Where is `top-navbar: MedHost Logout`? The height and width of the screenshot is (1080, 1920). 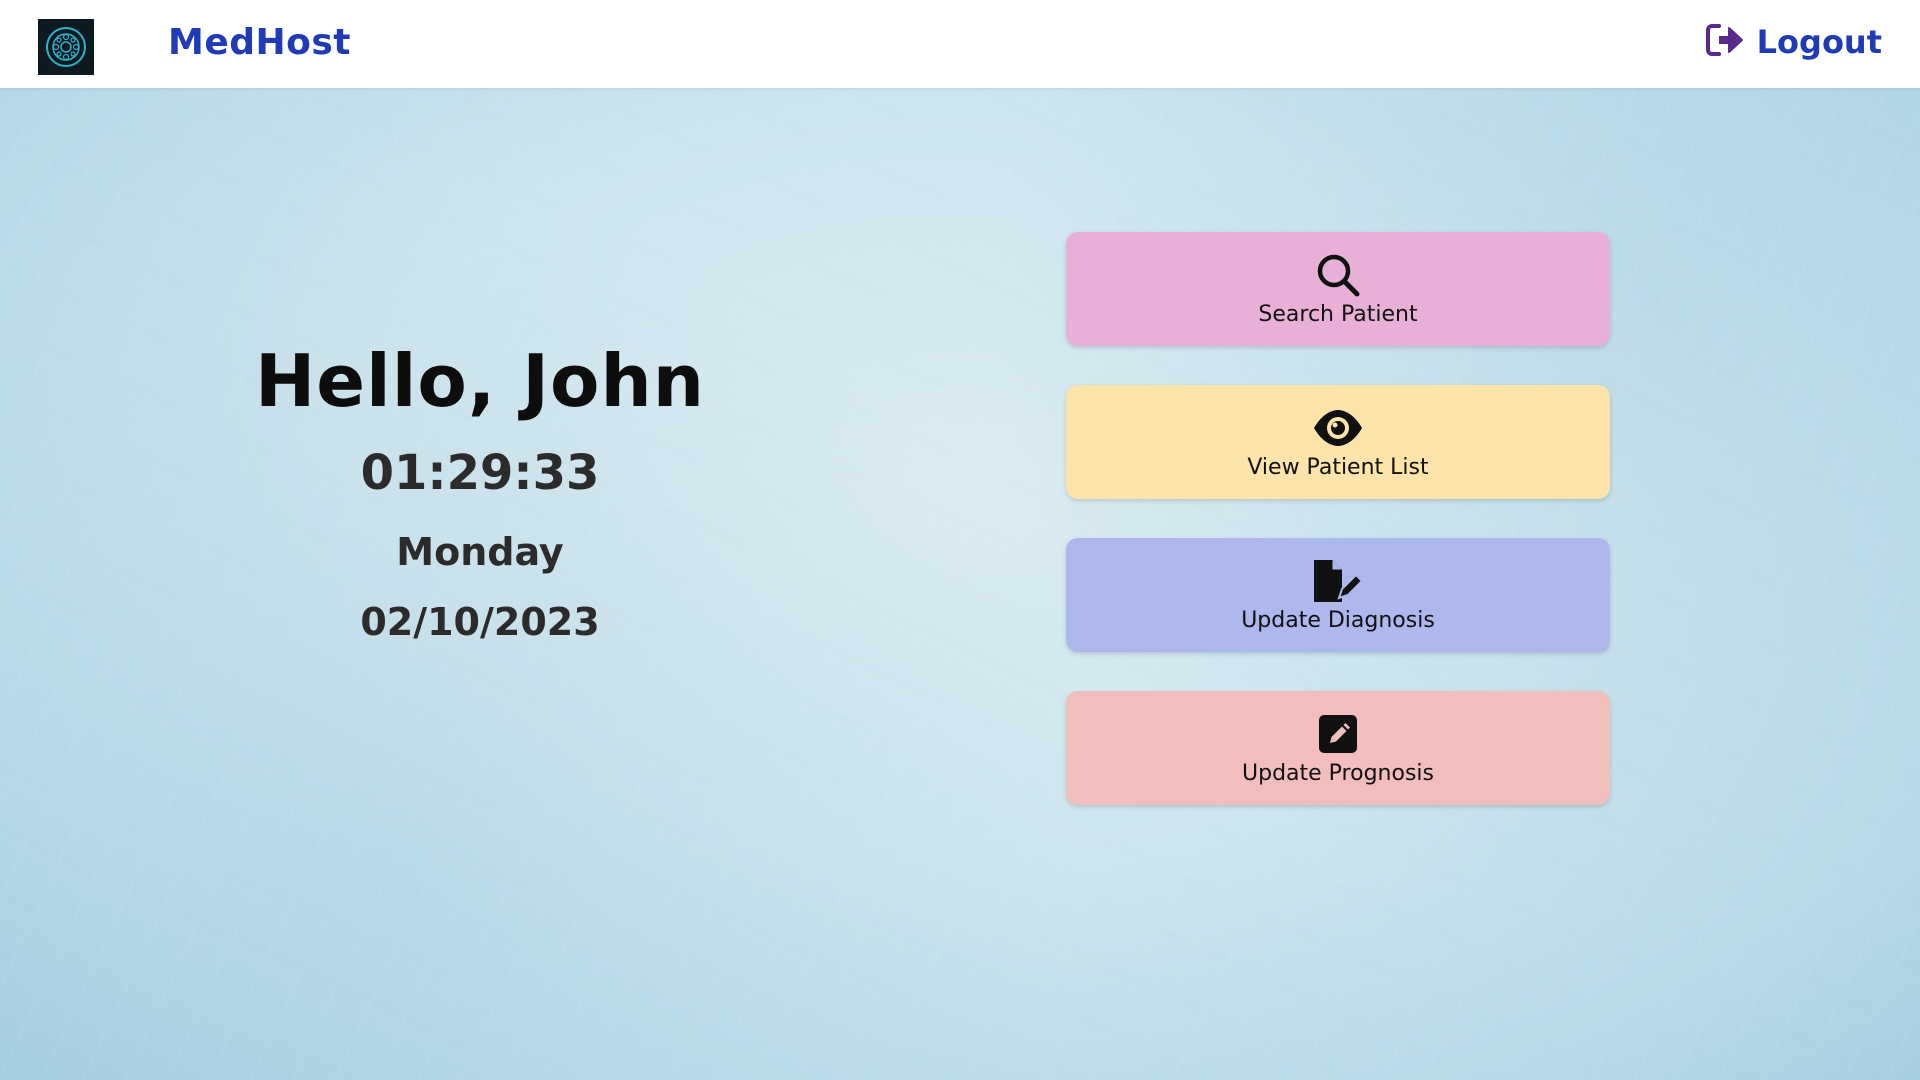
top-navbar: MedHost Logout is located at coordinates (960, 44).